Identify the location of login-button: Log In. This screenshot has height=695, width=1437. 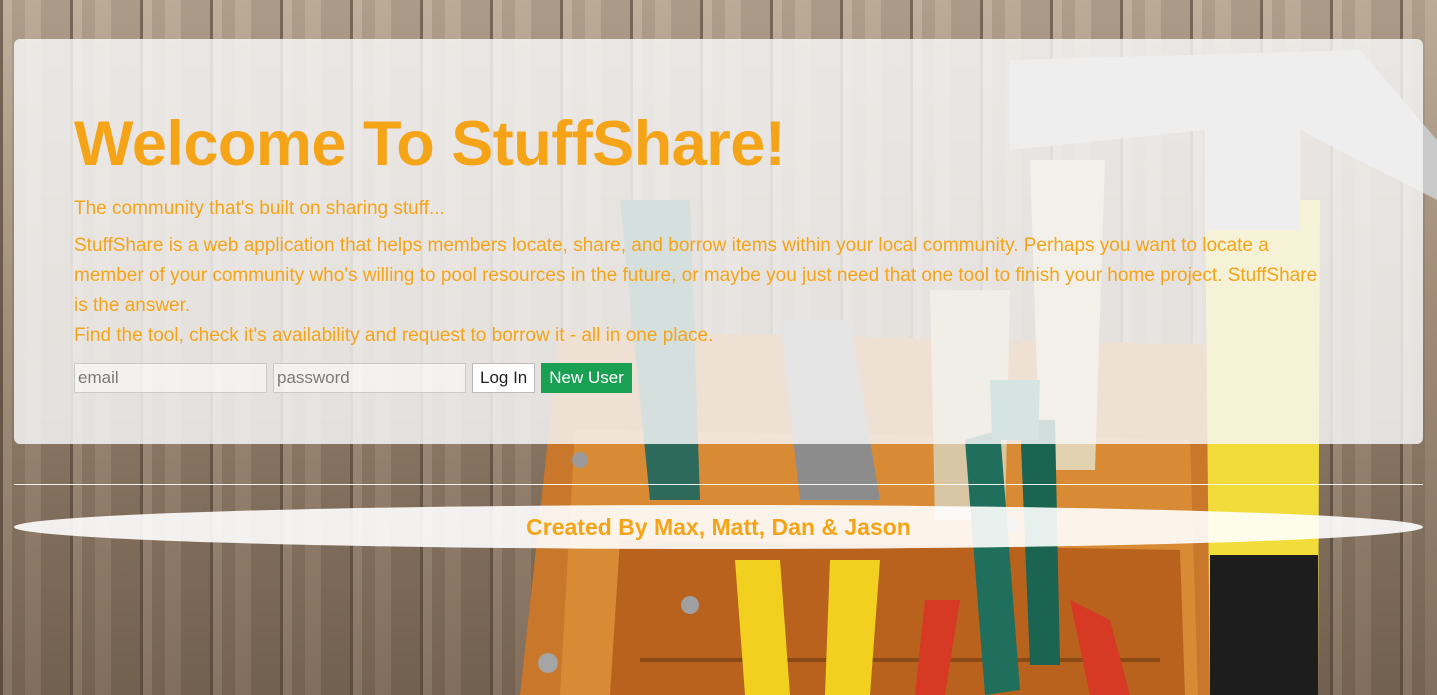
(504, 378).